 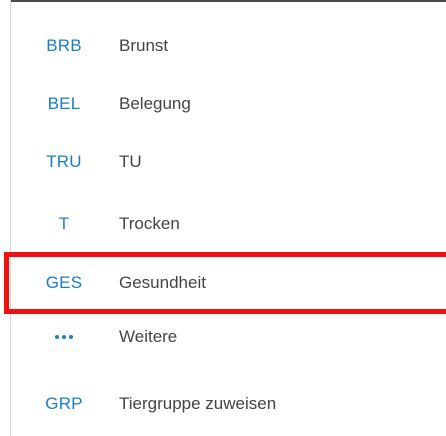 I want to click on menu-item-label: Gesundheit, so click(x=162, y=282).